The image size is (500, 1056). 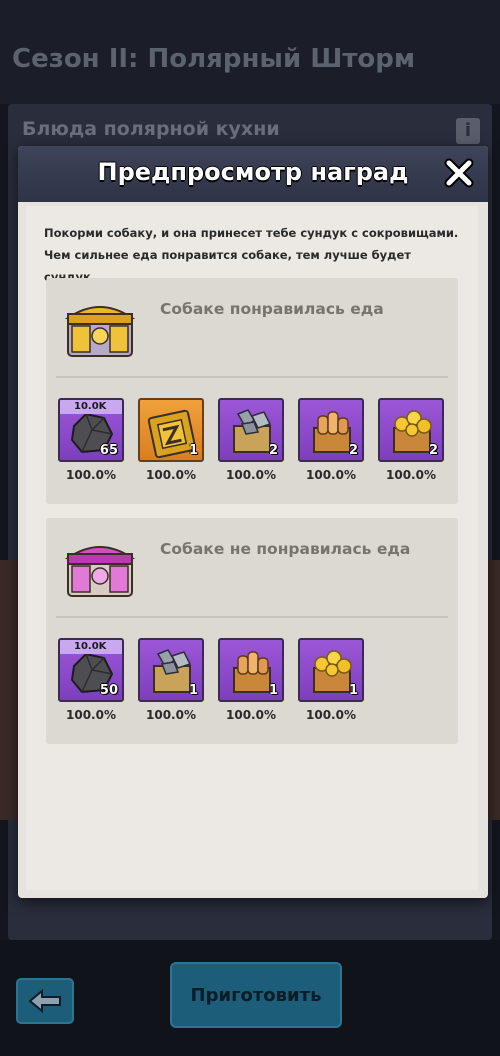 What do you see at coordinates (91, 670) in the screenshot?
I see `reward-tile: 10.0K 50` at bounding box center [91, 670].